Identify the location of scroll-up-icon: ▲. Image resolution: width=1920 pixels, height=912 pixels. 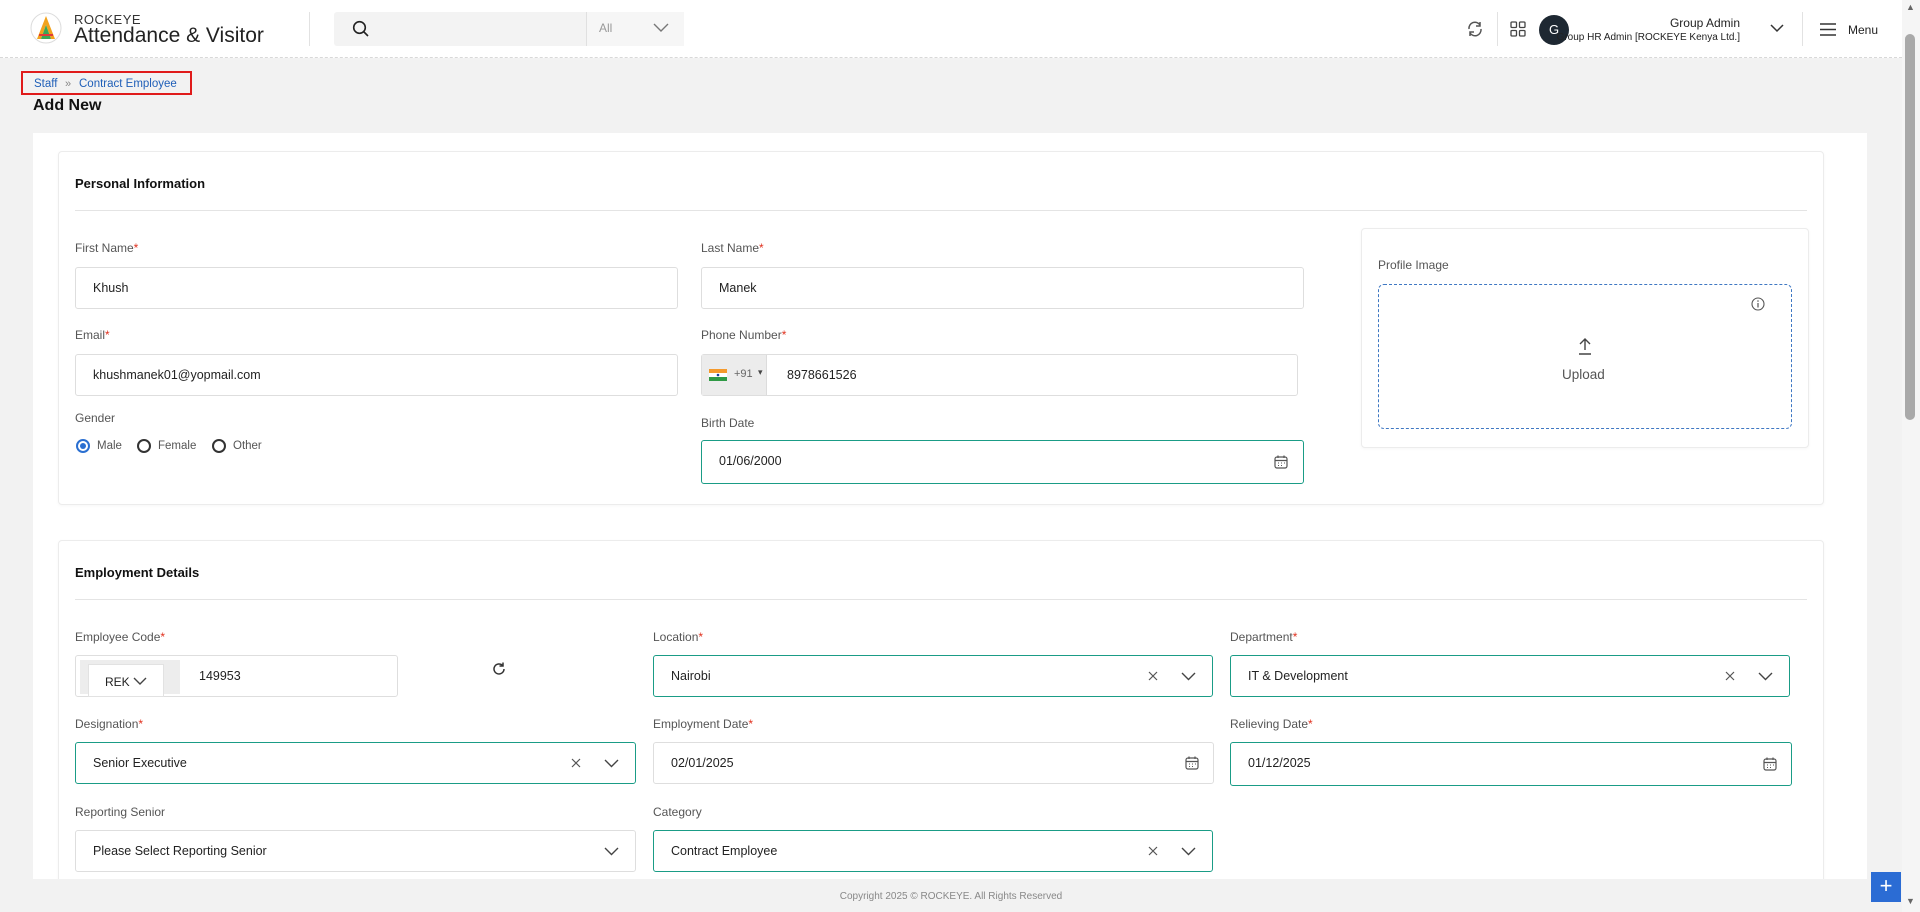
(1910, 7).